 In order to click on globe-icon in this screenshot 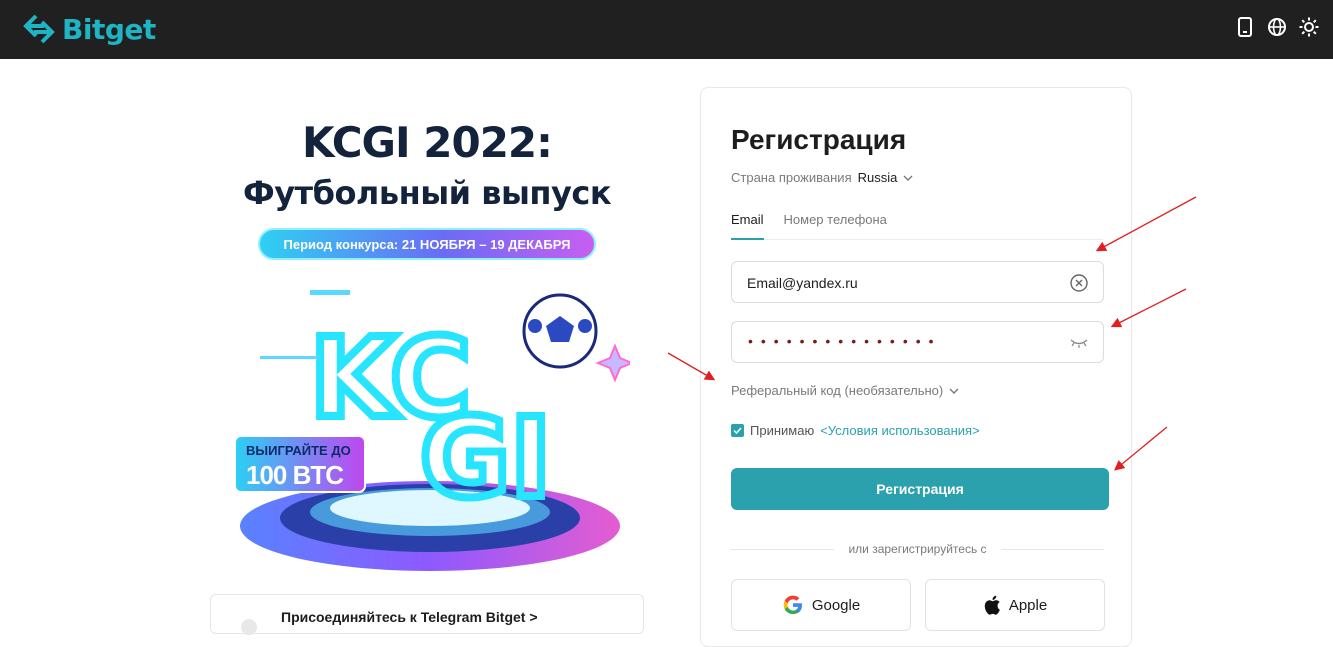, I will do `click(1277, 27)`.